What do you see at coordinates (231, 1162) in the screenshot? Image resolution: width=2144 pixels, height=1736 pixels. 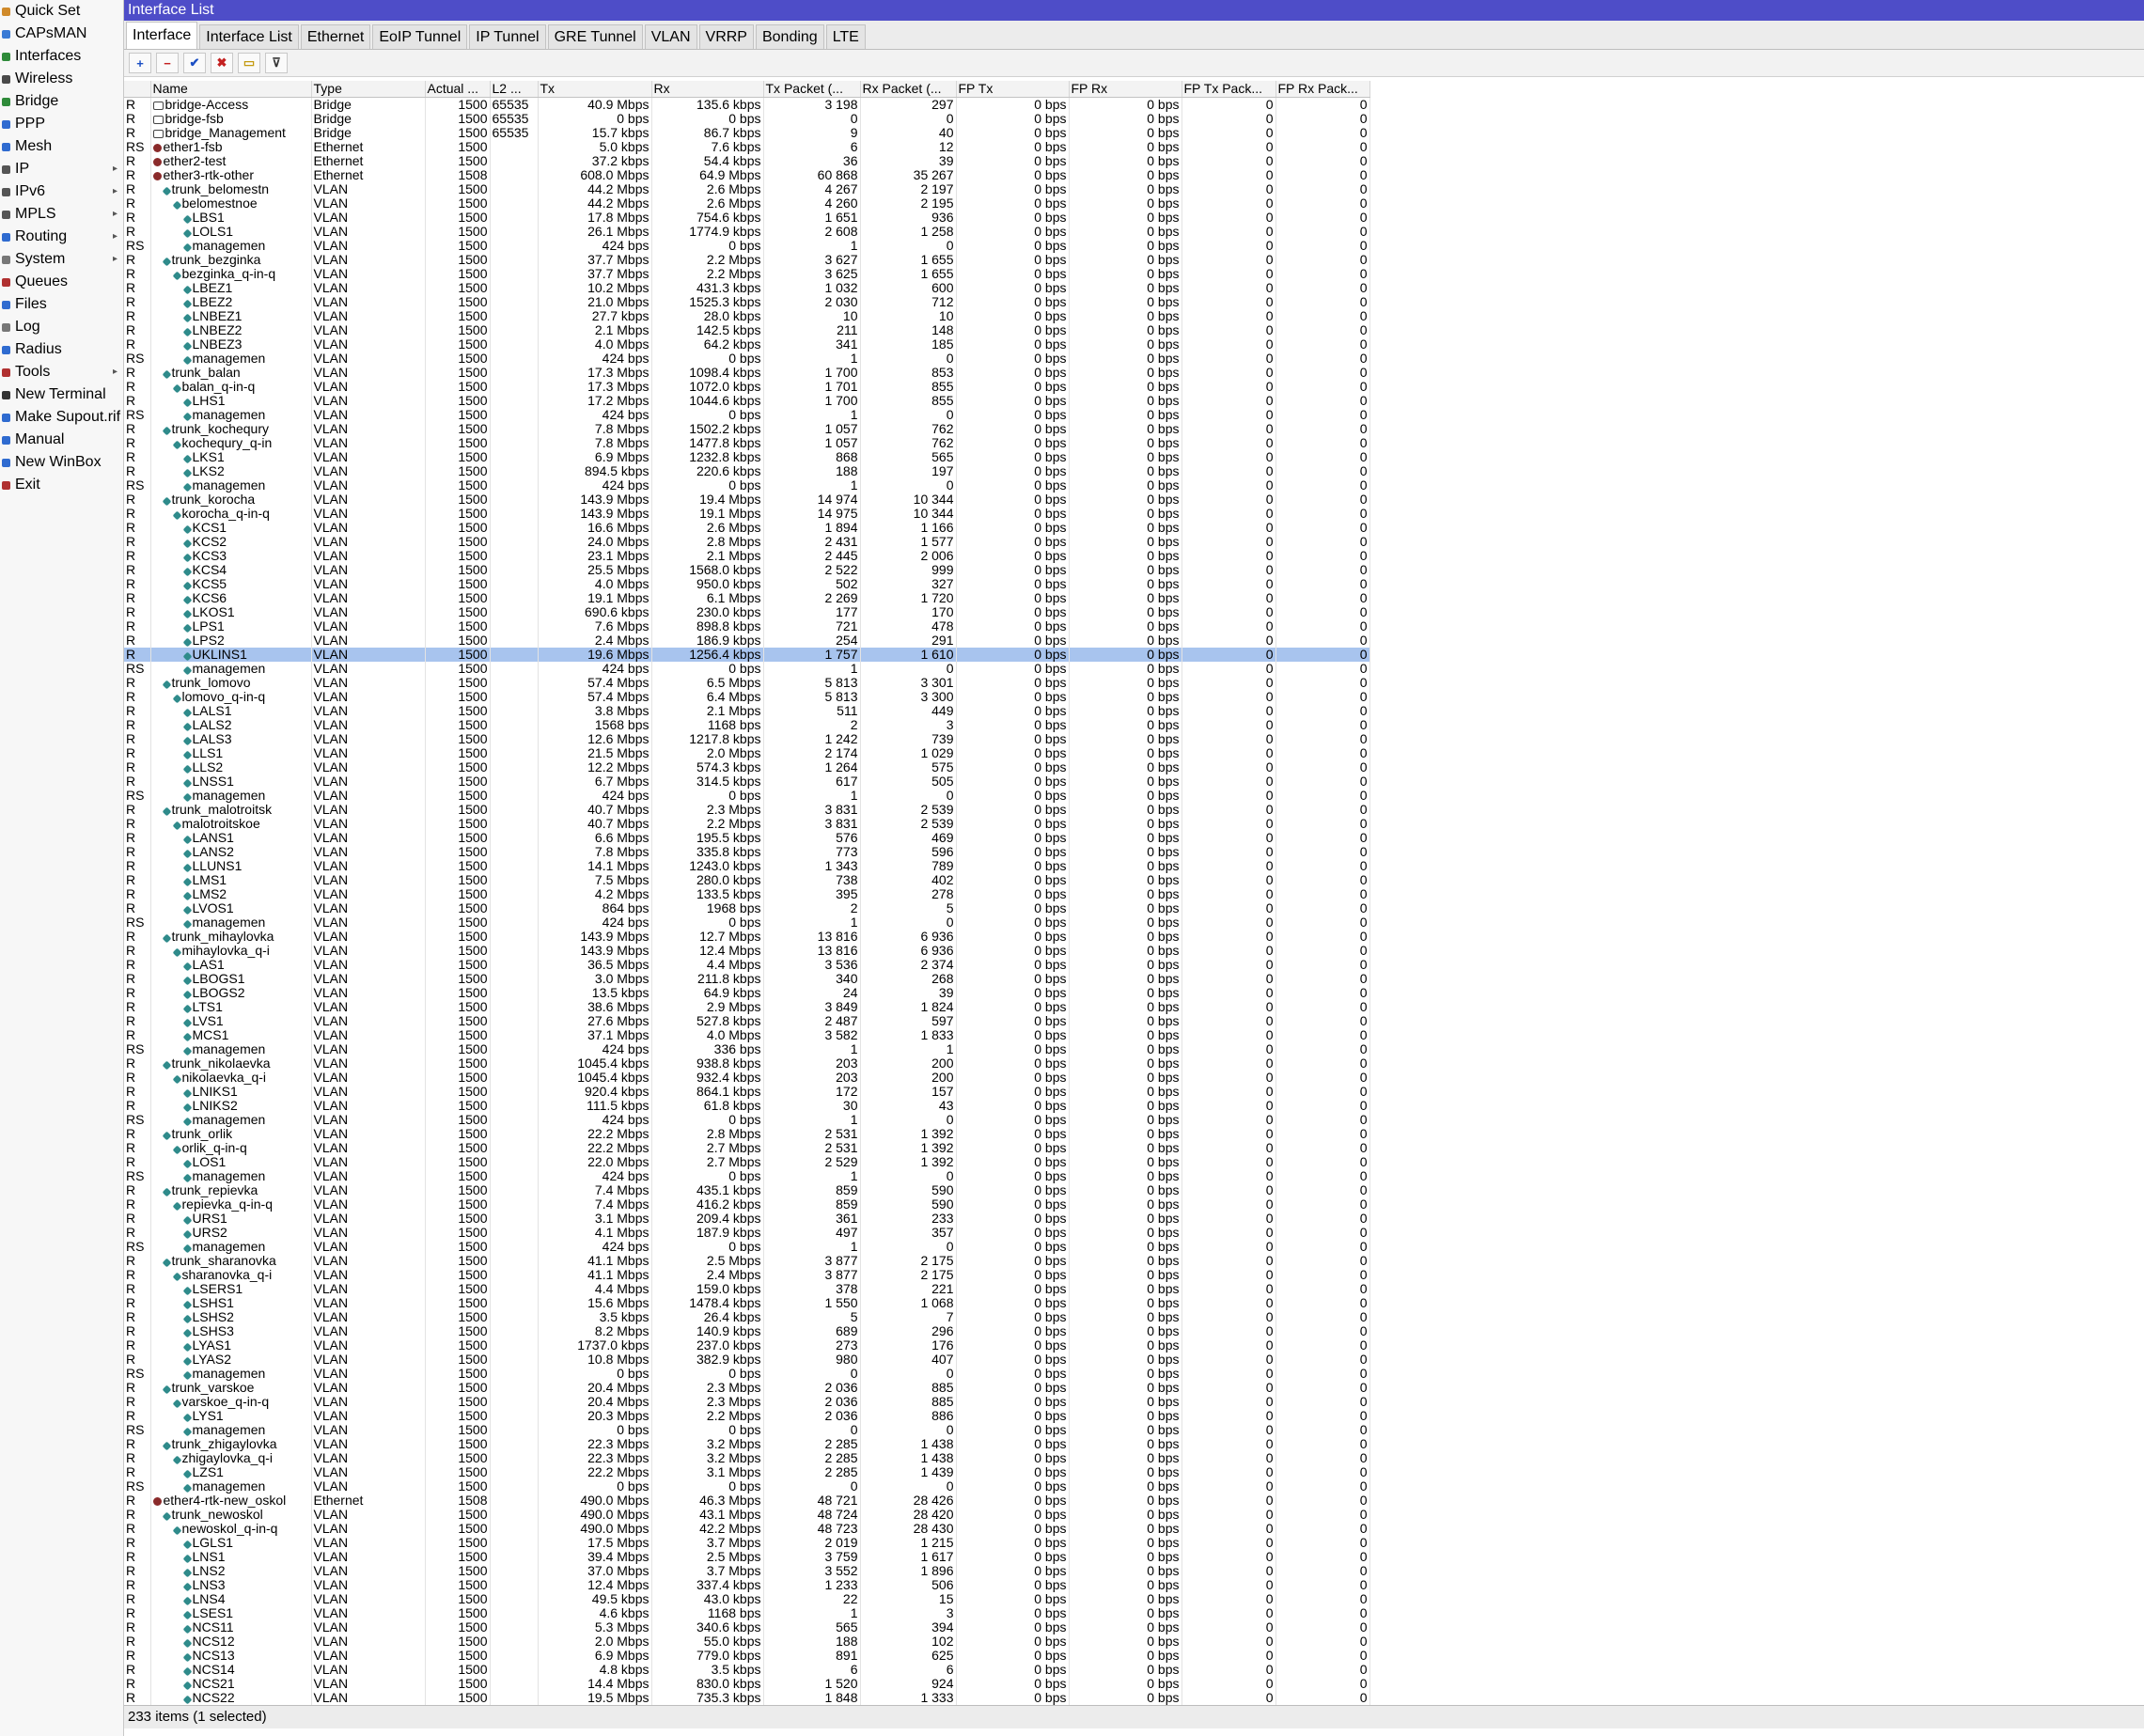 I see `interface-name-cell: LOS1` at bounding box center [231, 1162].